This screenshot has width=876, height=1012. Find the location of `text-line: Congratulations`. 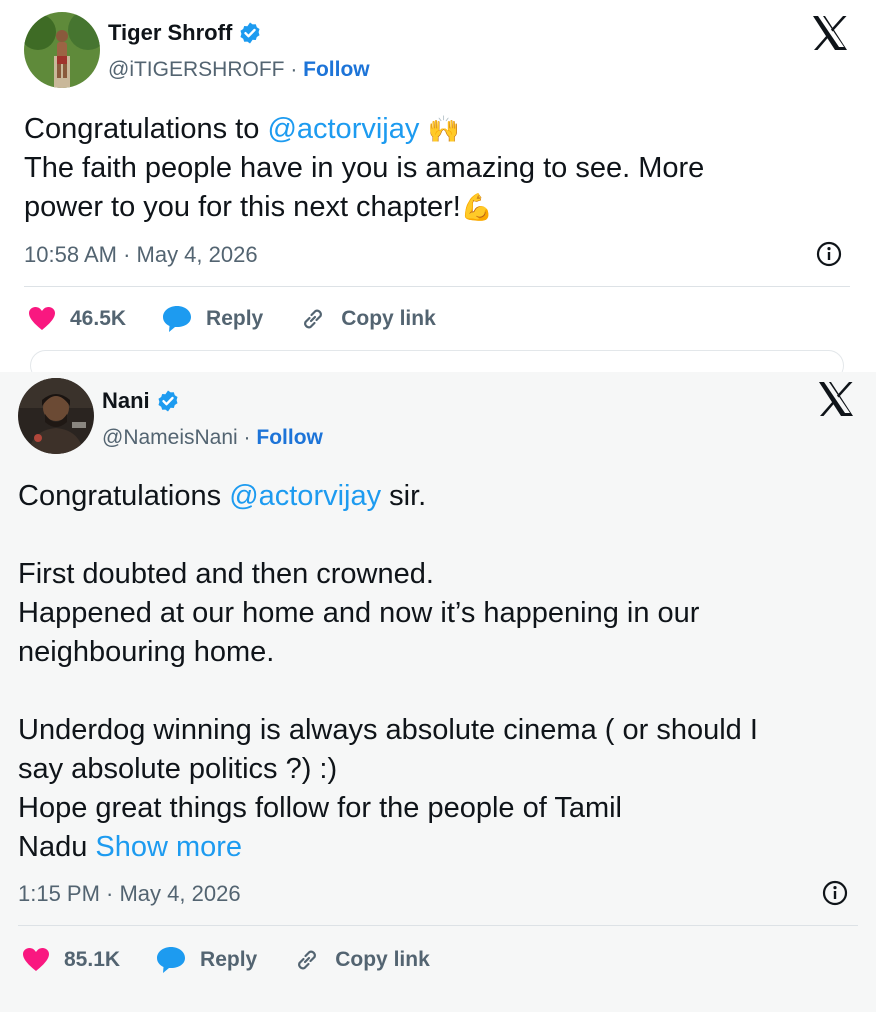

text-line: Congratulations is located at coordinates (124, 496).